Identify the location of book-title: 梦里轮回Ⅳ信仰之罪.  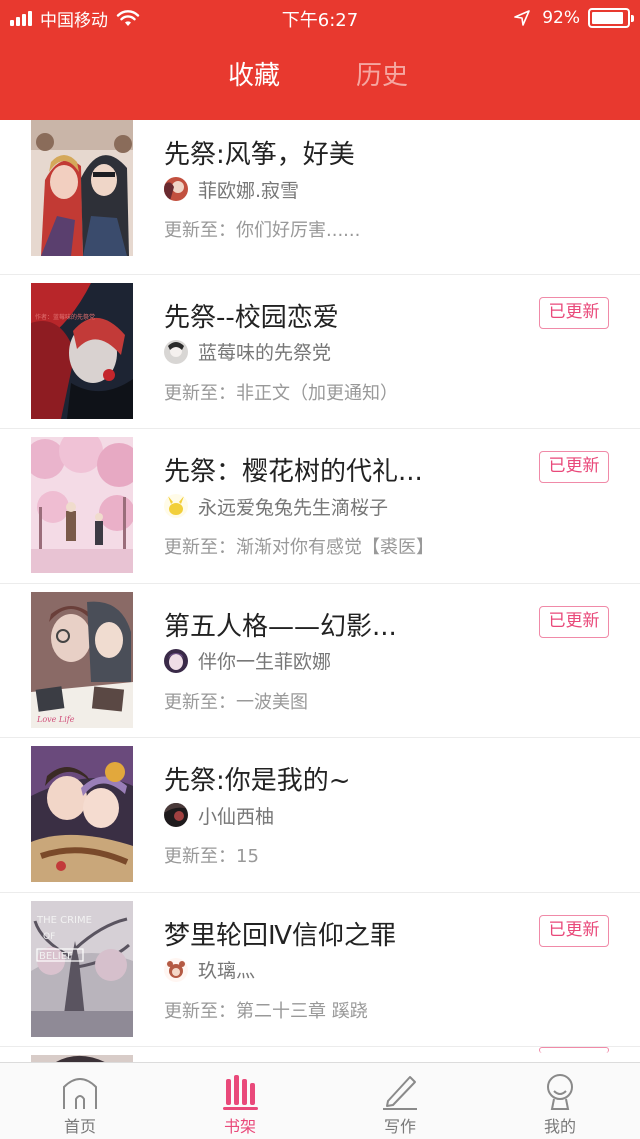
(280, 933).